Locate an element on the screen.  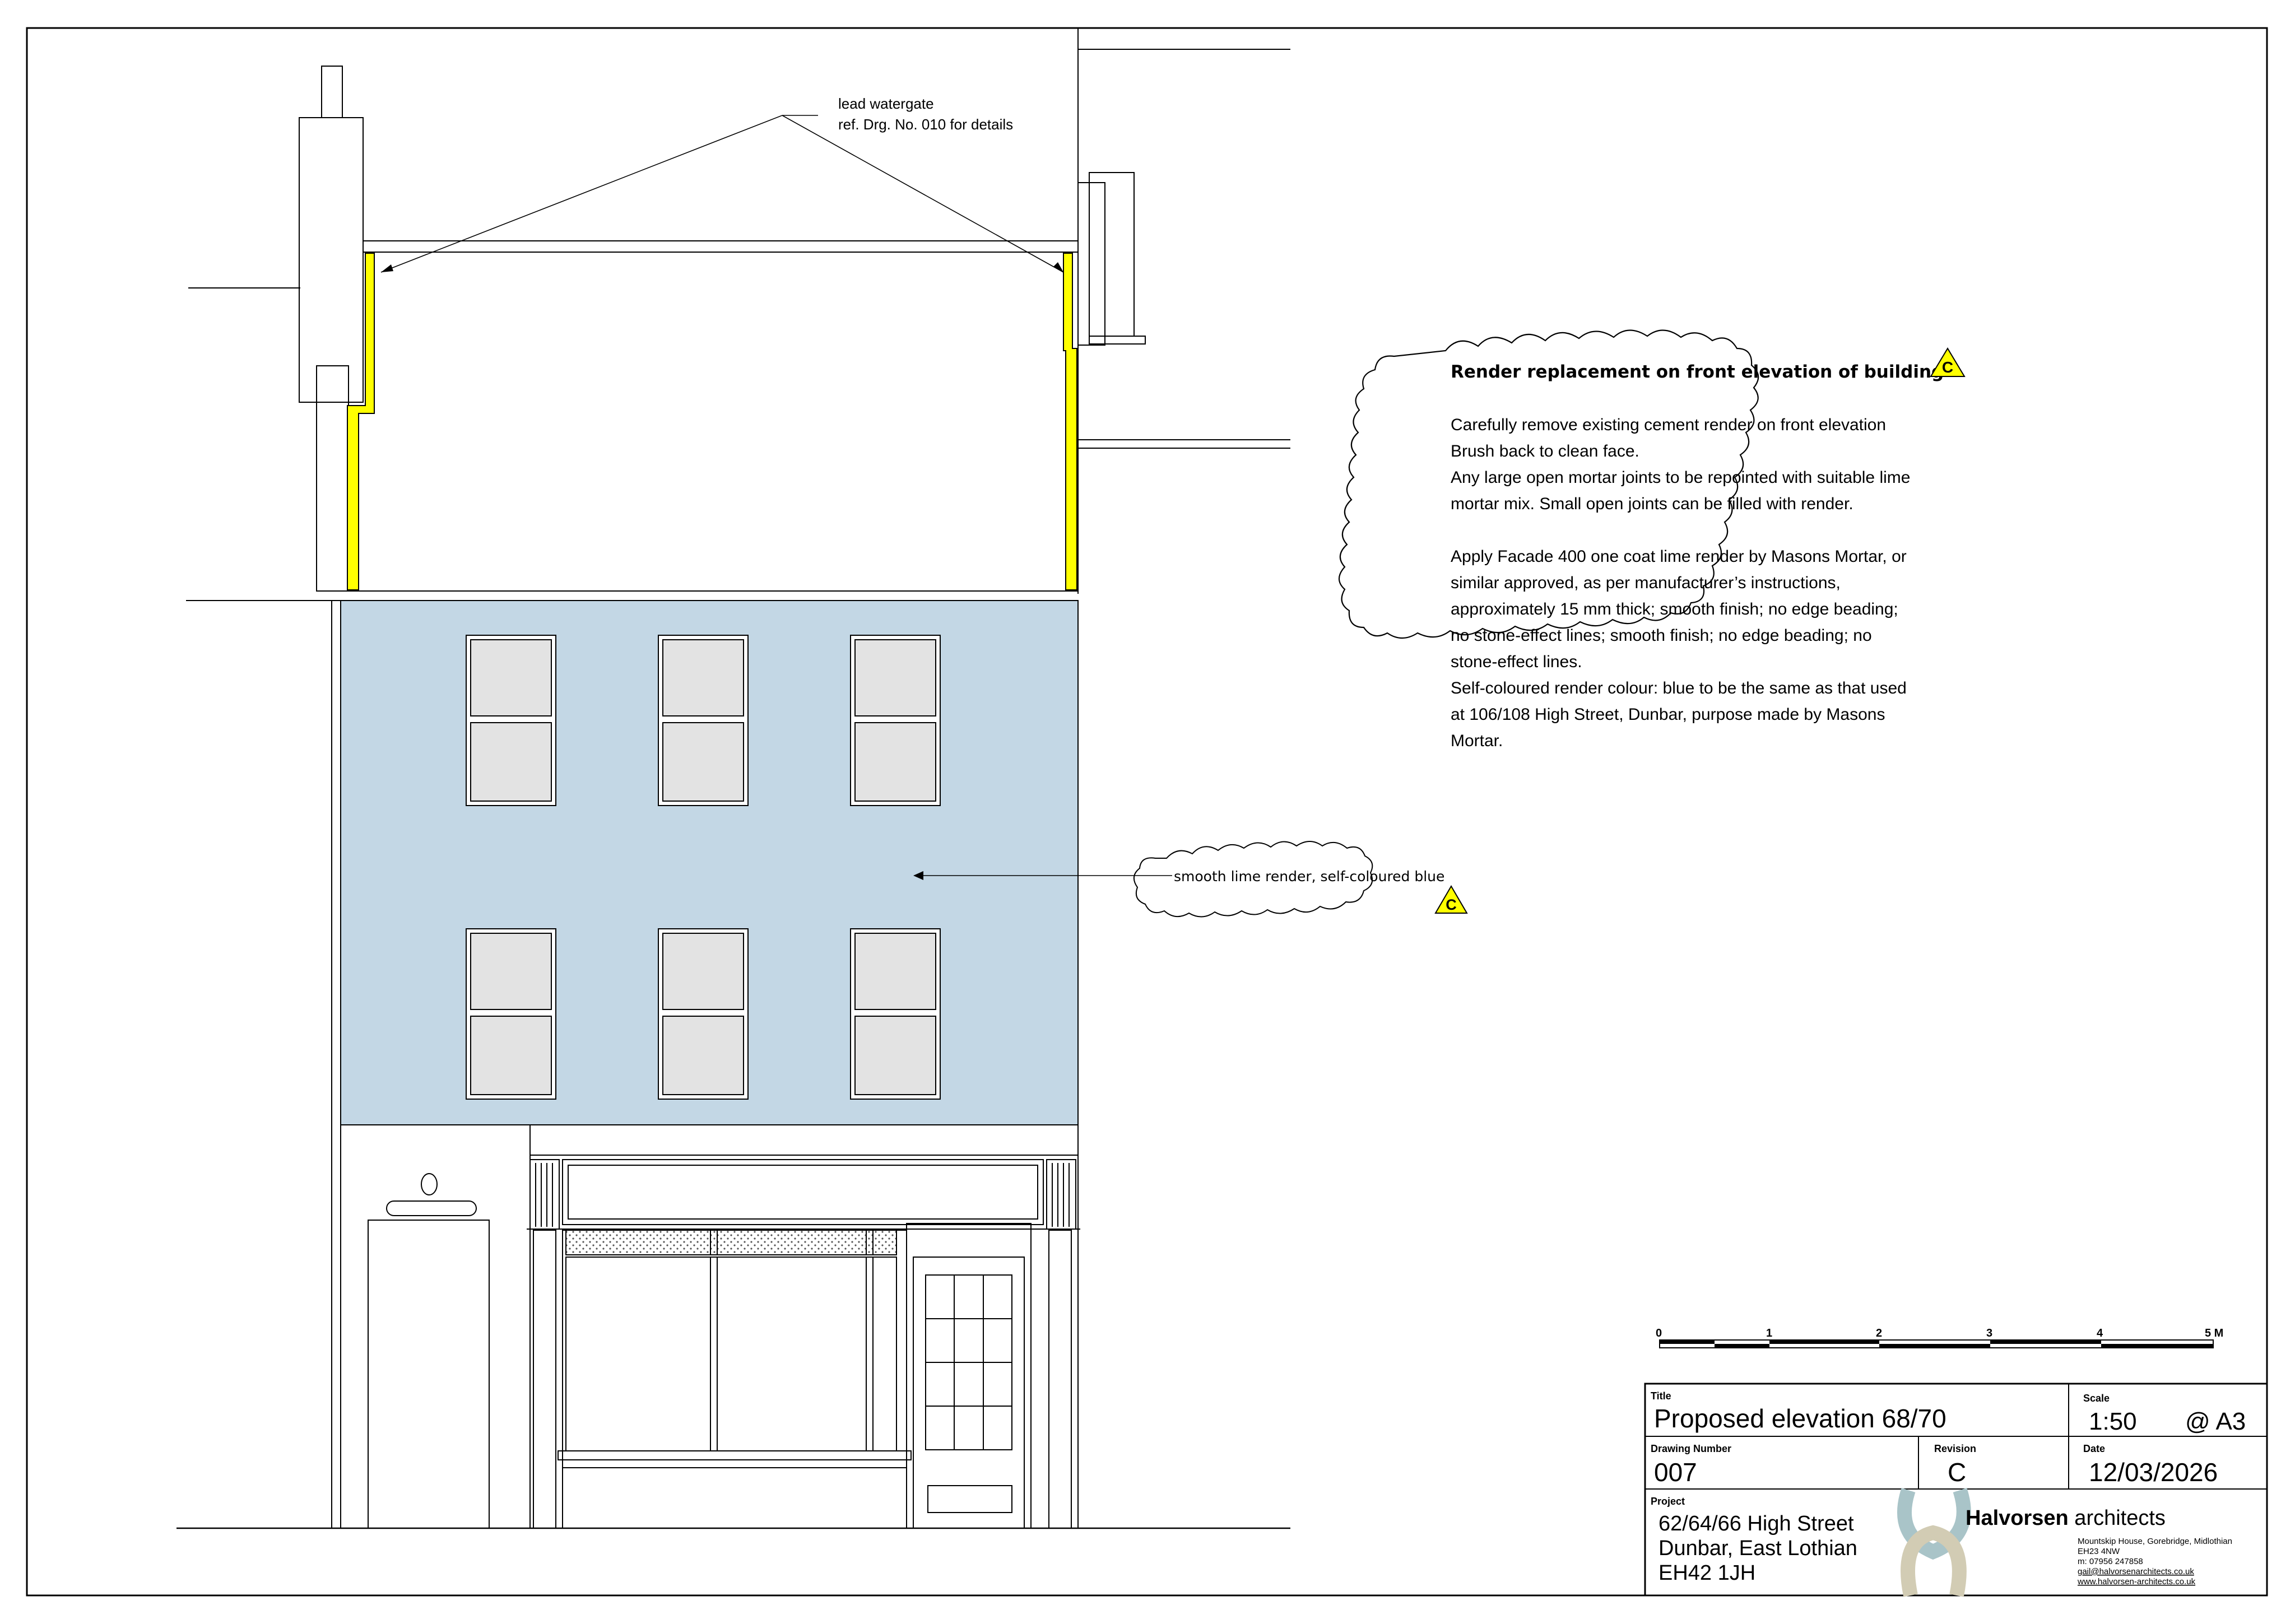
scale-bar: 0 1 2 3 4 5 M is located at coordinates (1939, 1337).